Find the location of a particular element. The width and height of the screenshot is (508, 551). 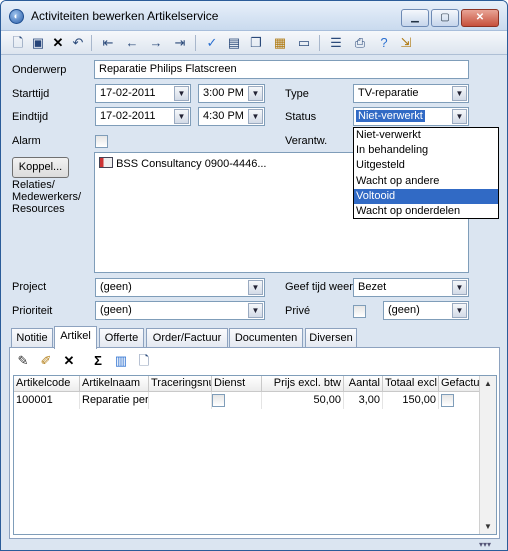

alarm-checkbox is located at coordinates (101, 141).